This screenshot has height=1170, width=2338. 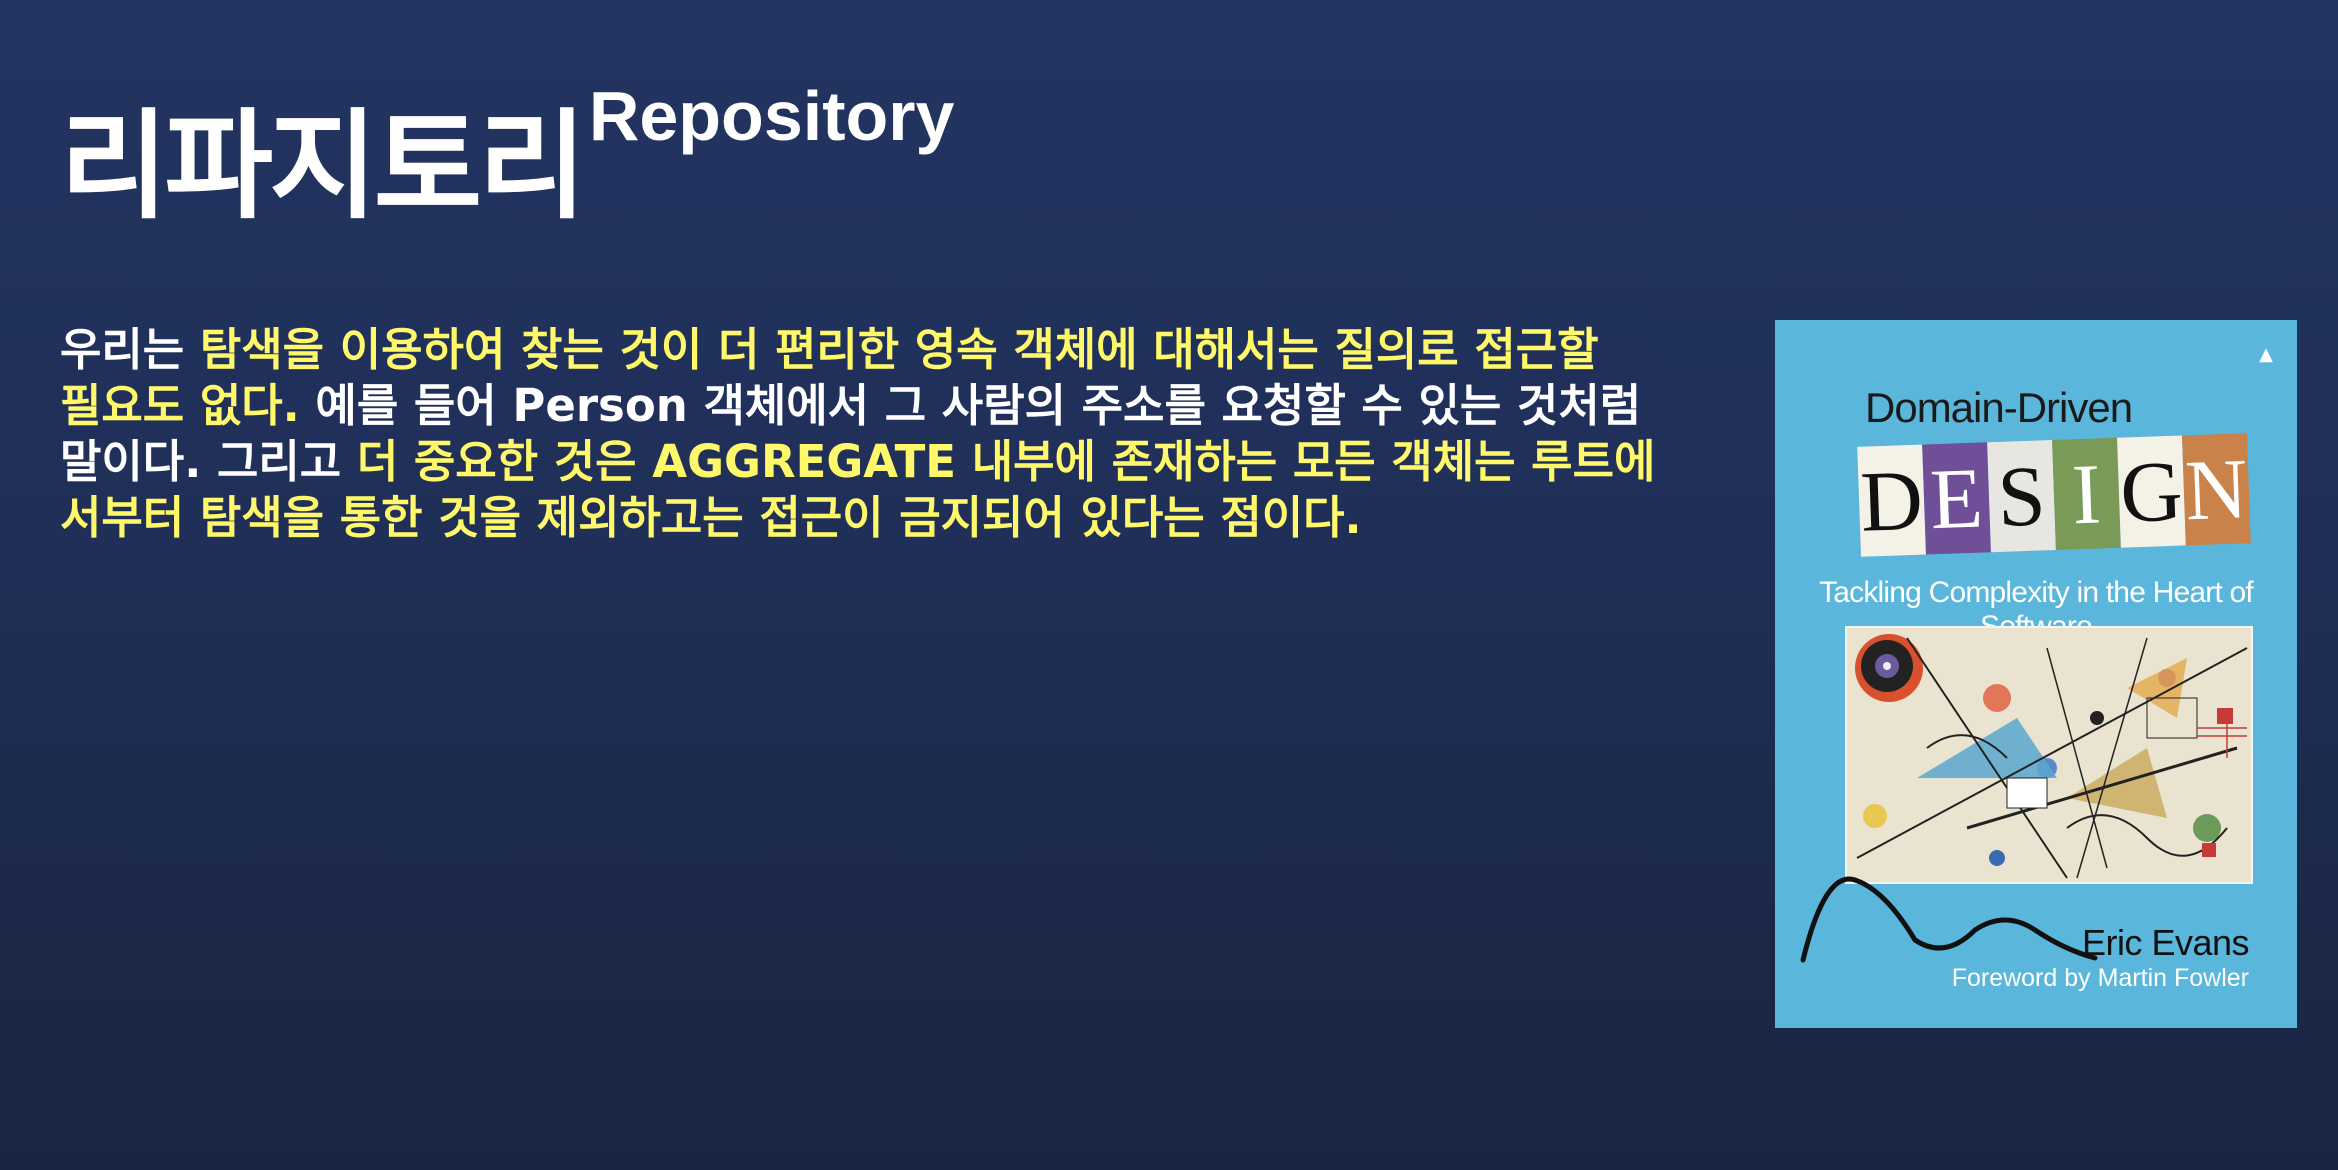 What do you see at coordinates (2049, 755) in the screenshot?
I see `abstract-painting-image` at bounding box center [2049, 755].